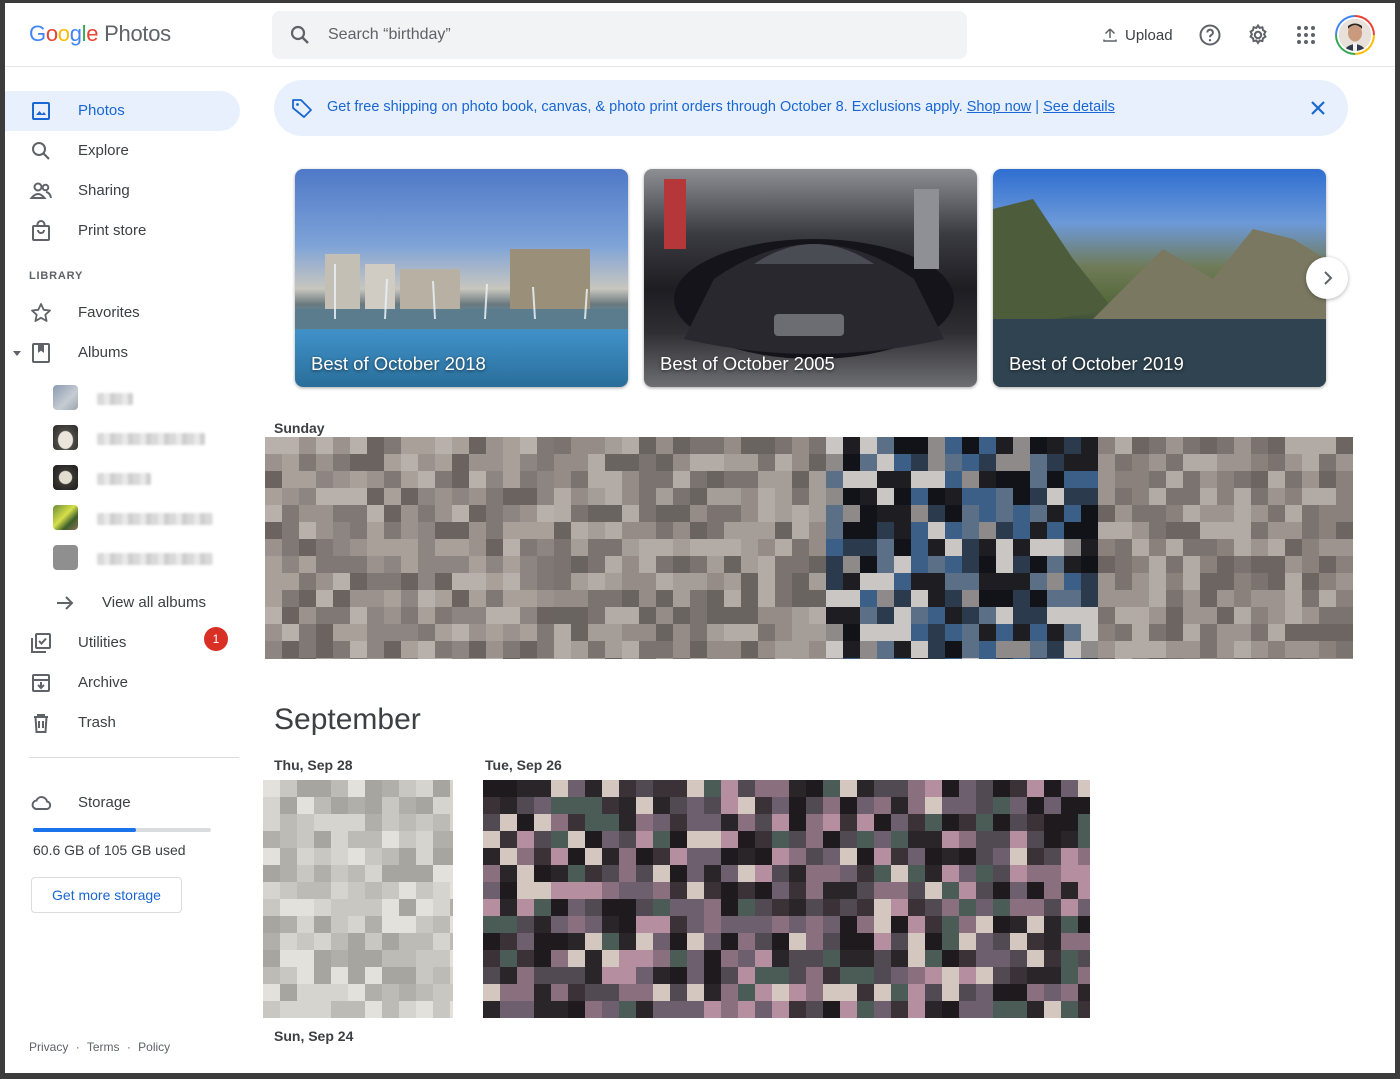 The image size is (1400, 1079). I want to click on google-wordmark: Google, so click(63, 33).